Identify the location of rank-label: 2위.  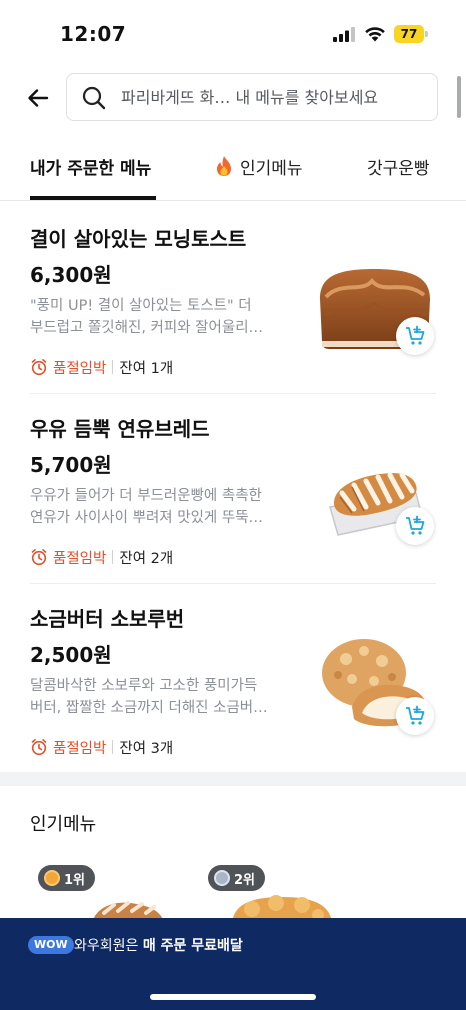
(245, 880).